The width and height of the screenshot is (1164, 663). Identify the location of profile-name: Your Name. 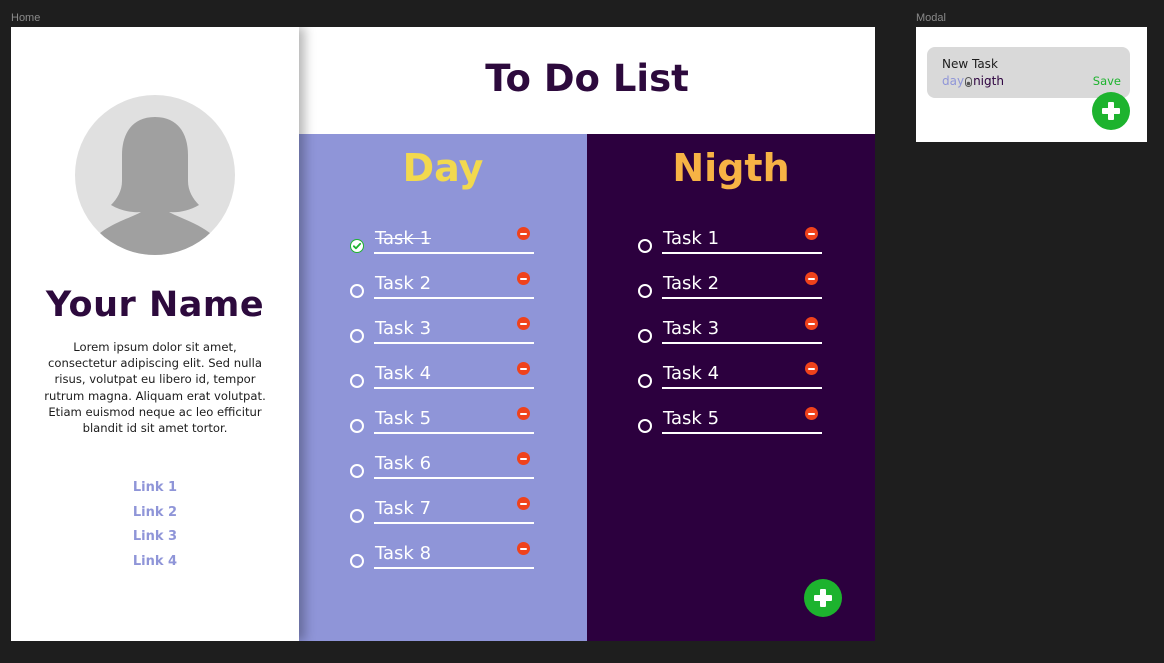
(155, 305).